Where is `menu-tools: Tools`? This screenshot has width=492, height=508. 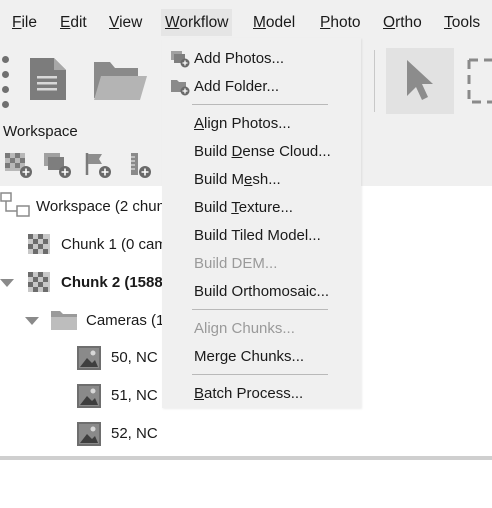
menu-tools: Tools is located at coordinates (462, 22).